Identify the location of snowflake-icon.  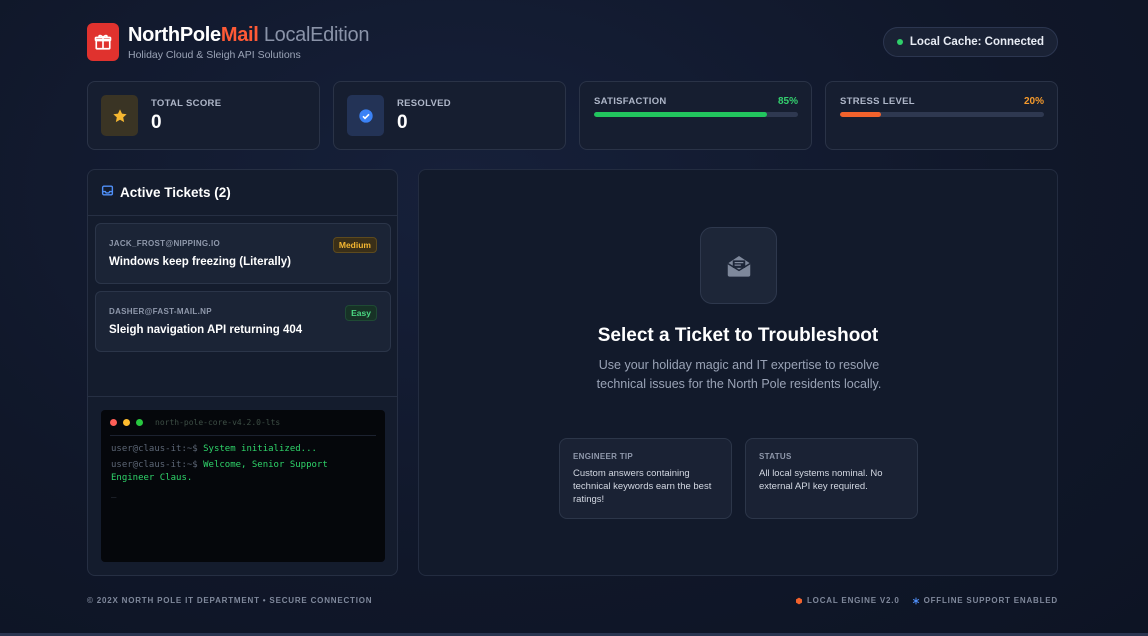
(915, 600).